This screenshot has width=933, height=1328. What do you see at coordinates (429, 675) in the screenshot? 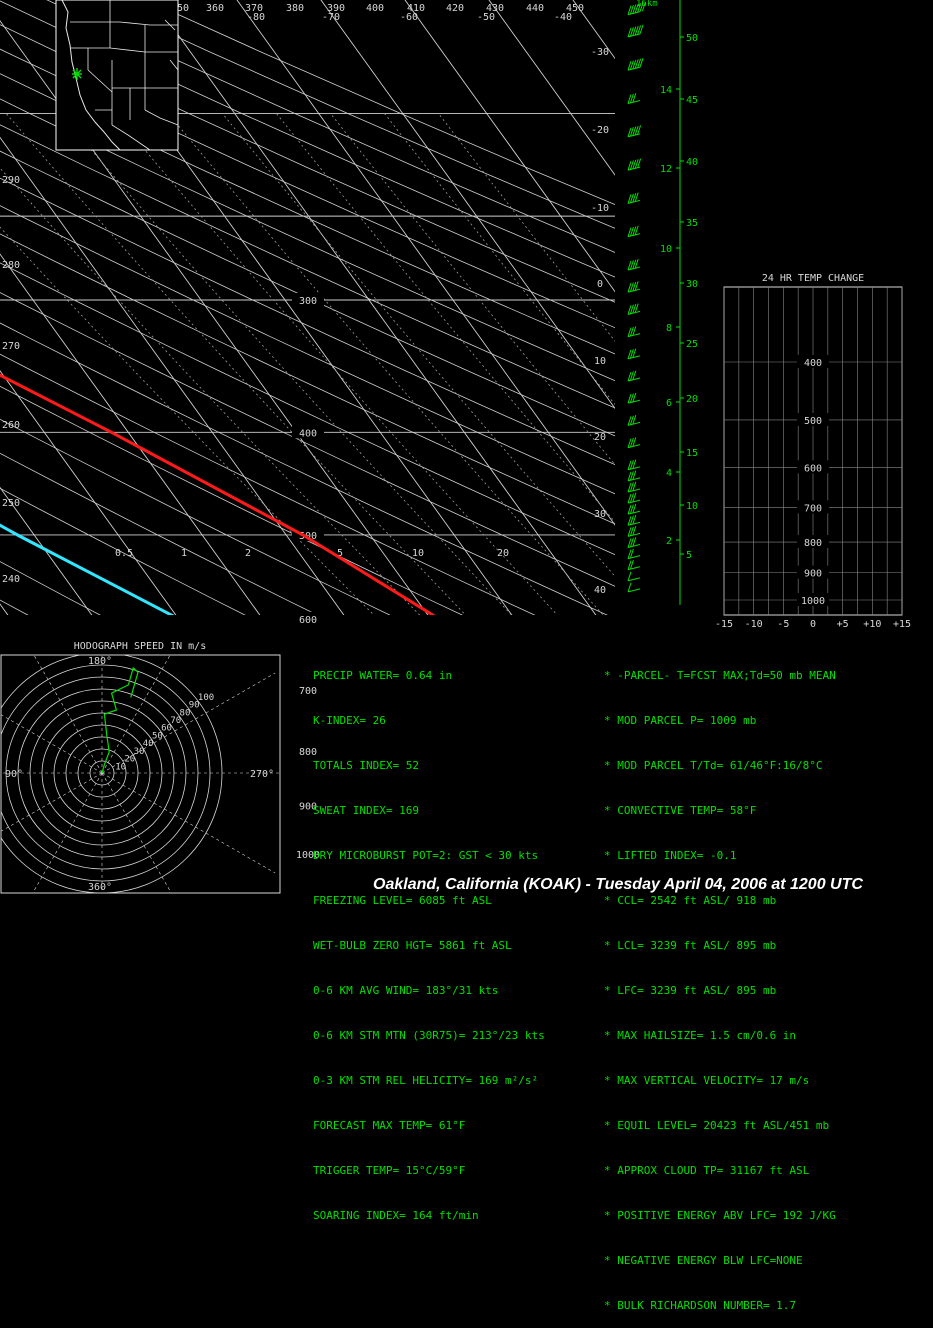
I see `index-line: PRECIP WATER= 0.64 in` at bounding box center [429, 675].